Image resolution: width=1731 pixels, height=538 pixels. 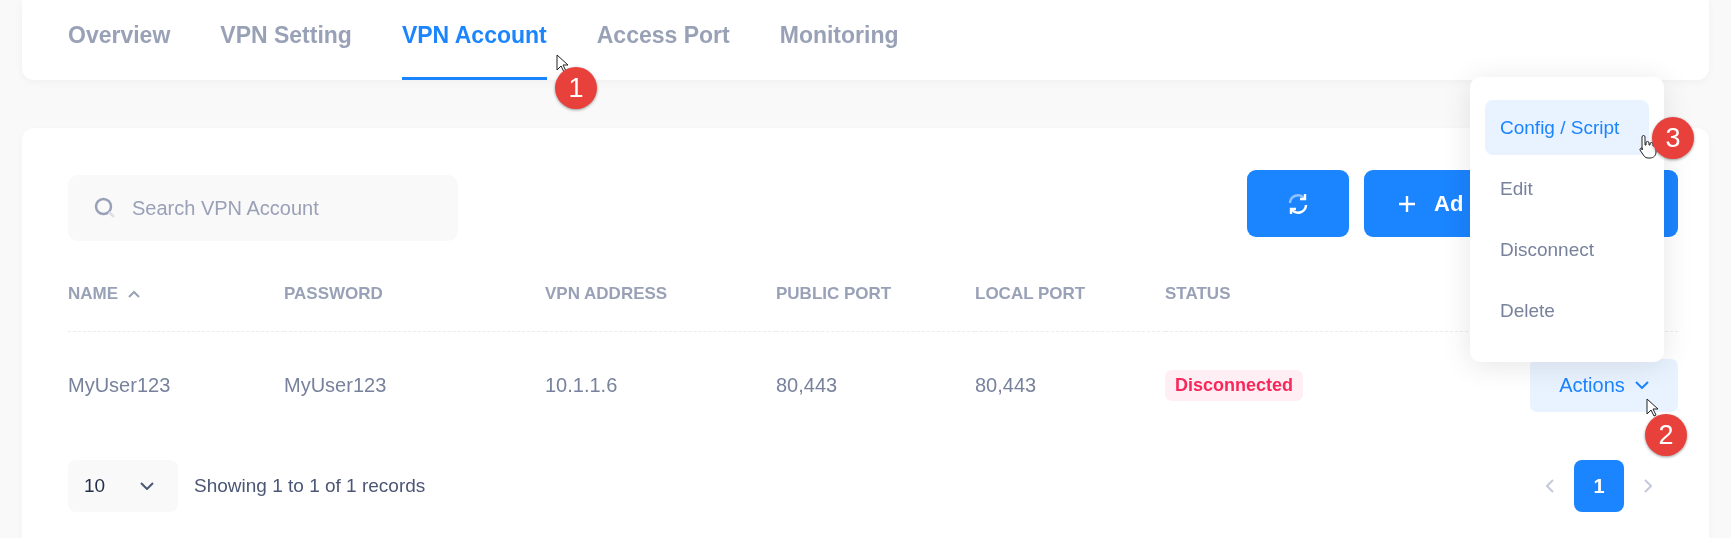 I want to click on menu-item: Delete, so click(x=1567, y=311).